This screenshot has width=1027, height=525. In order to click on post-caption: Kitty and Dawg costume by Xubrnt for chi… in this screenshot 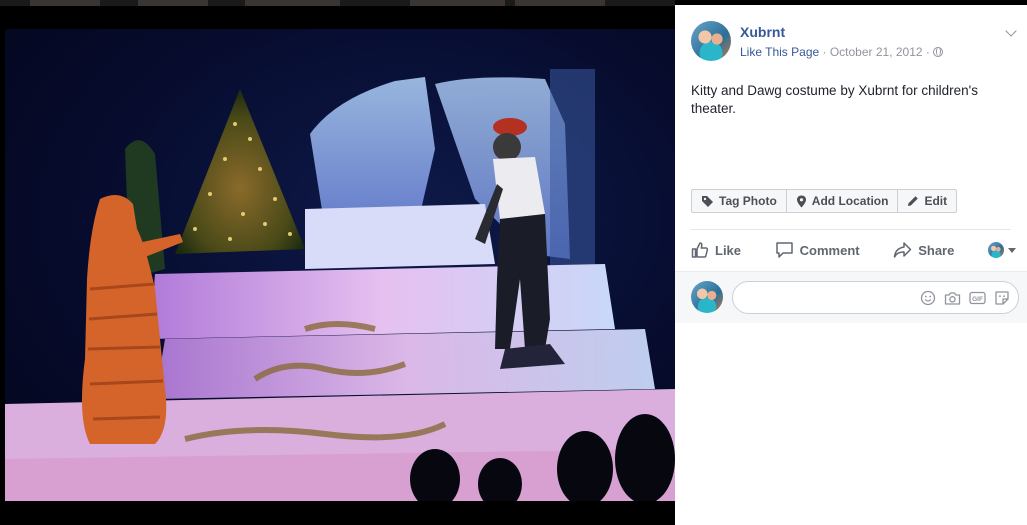, I will do `click(834, 99)`.